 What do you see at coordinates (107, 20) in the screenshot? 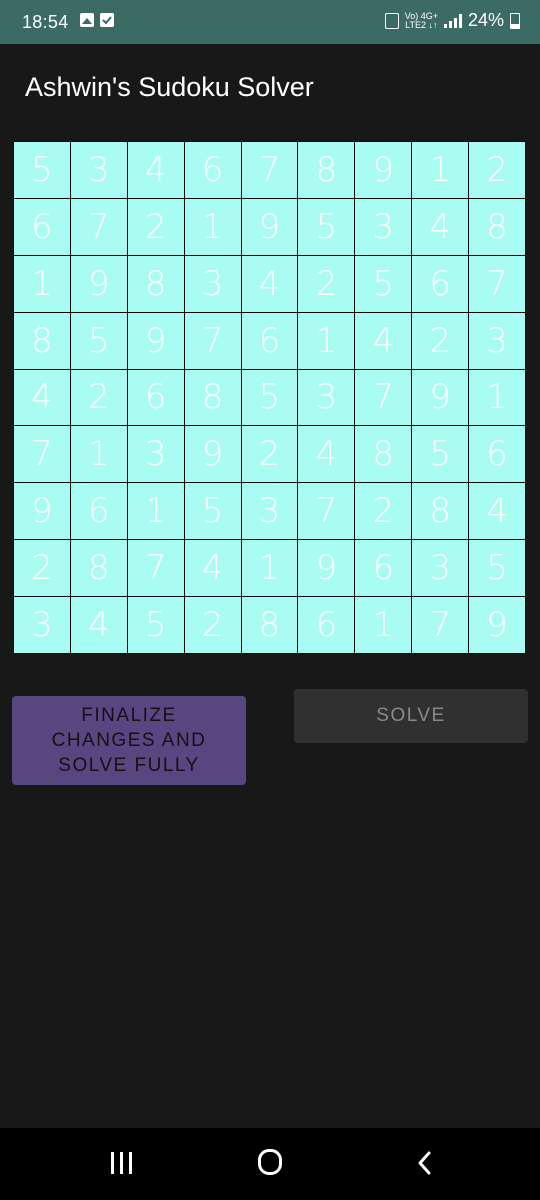
I see `check-icon` at bounding box center [107, 20].